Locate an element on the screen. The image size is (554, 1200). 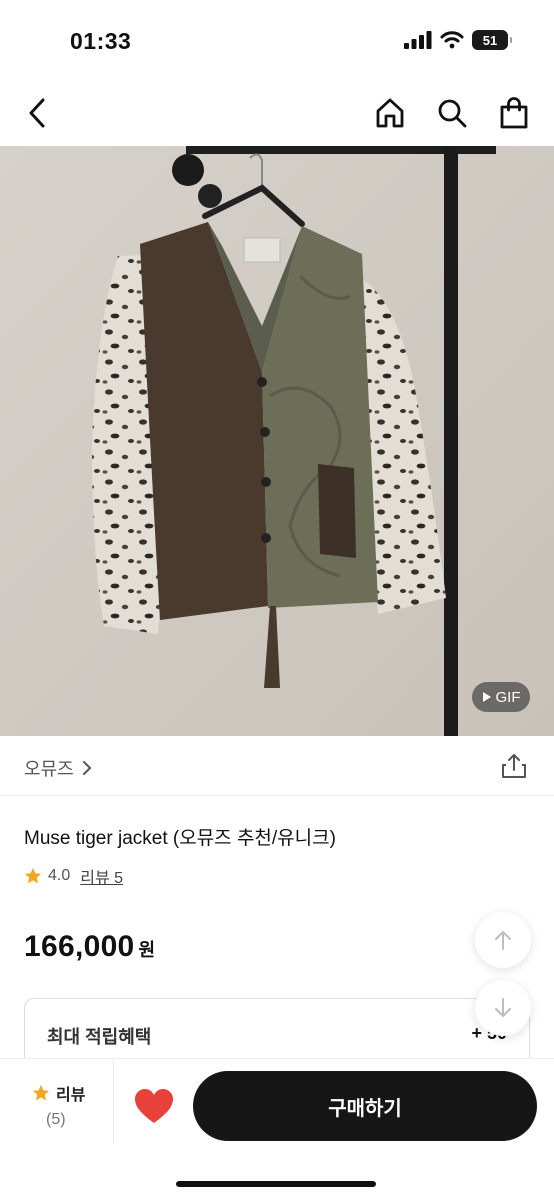
home-button is located at coordinates (390, 113).